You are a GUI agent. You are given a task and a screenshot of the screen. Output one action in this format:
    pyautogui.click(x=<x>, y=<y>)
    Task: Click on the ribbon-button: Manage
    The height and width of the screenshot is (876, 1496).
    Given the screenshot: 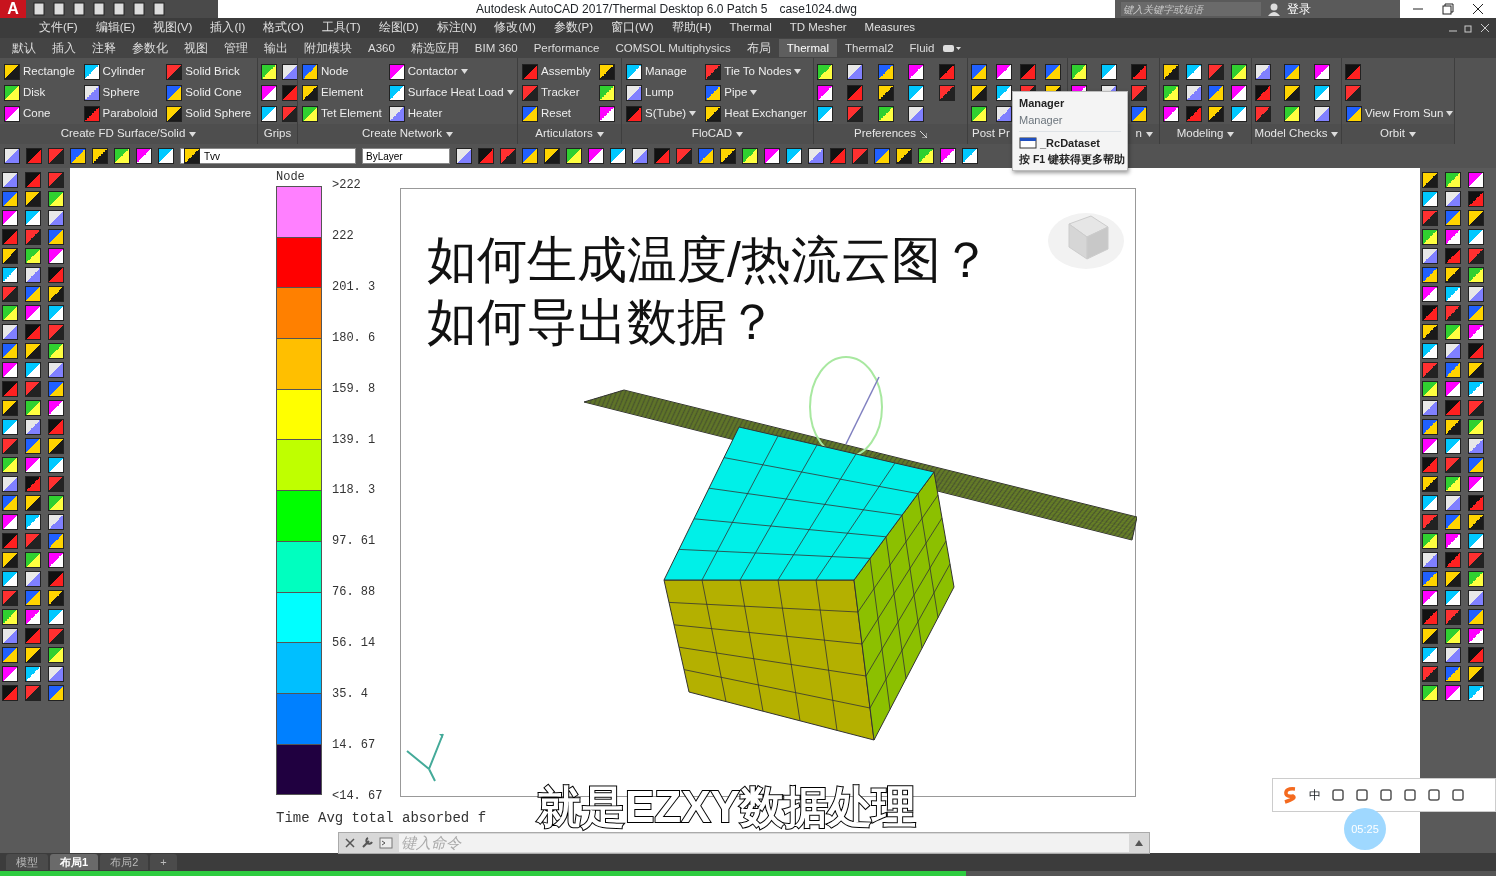 What is the action you would take?
    pyautogui.click(x=662, y=71)
    